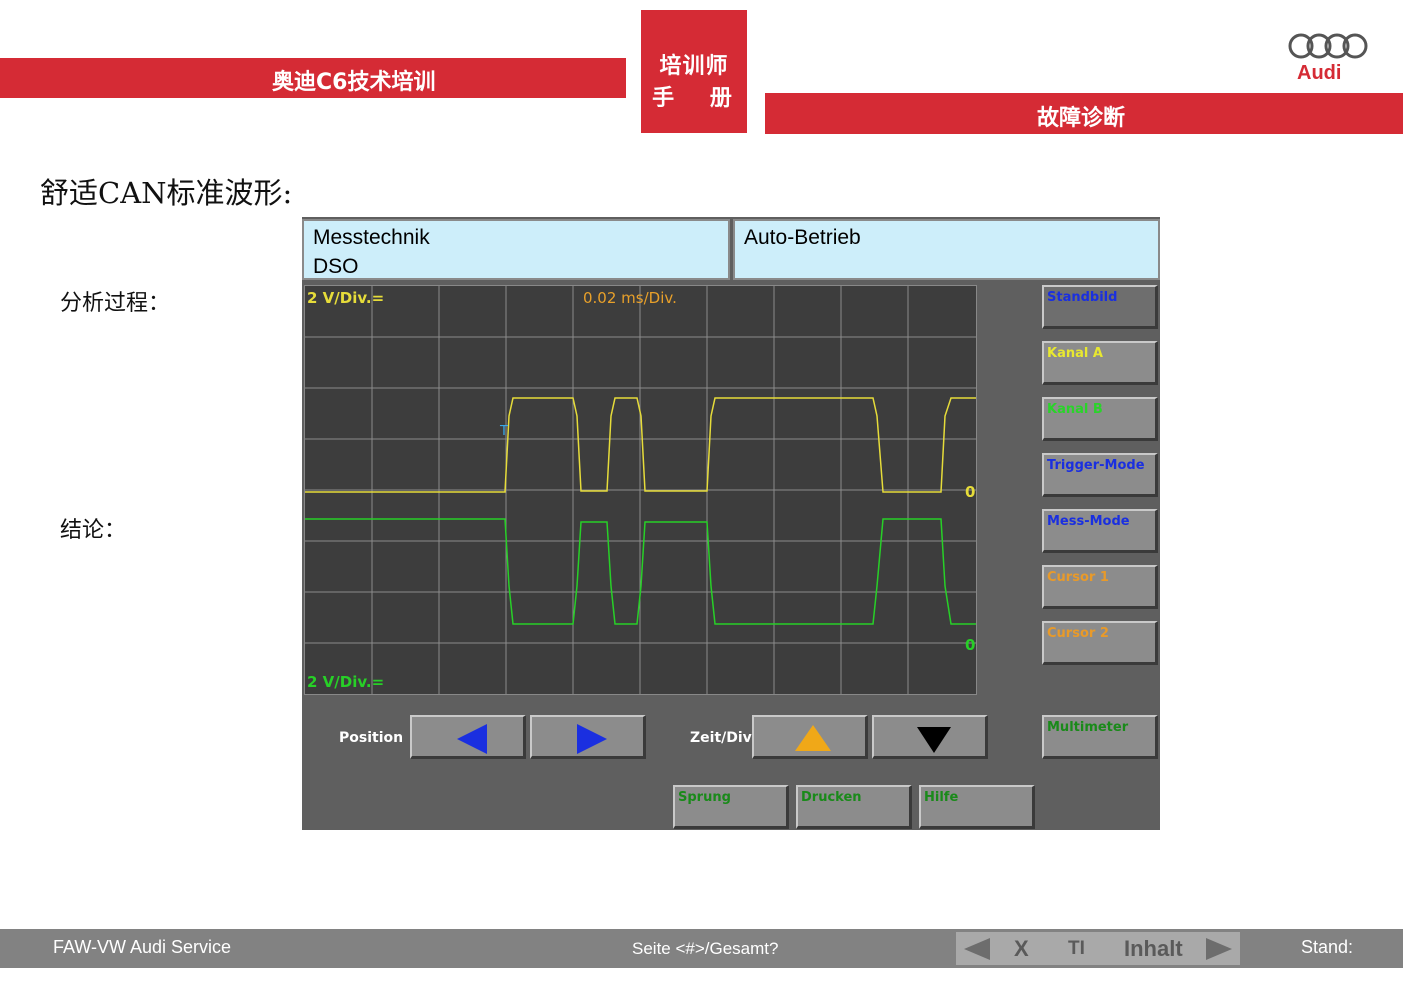  What do you see at coordinates (1100, 587) in the screenshot?
I see `cursor-1-button: Cursor 1` at bounding box center [1100, 587].